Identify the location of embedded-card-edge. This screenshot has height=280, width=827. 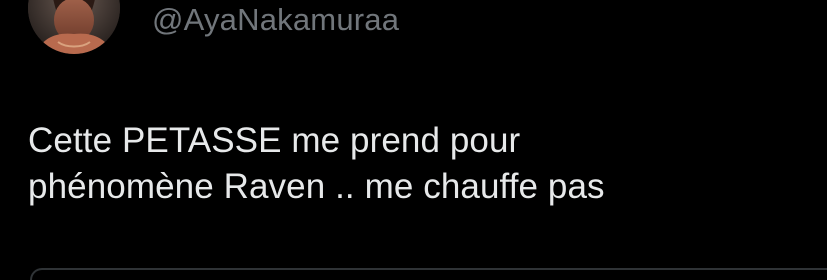
(428, 274).